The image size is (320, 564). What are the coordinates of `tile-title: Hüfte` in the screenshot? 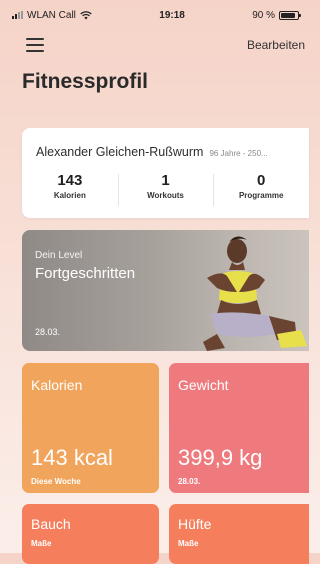 It's located at (195, 524).